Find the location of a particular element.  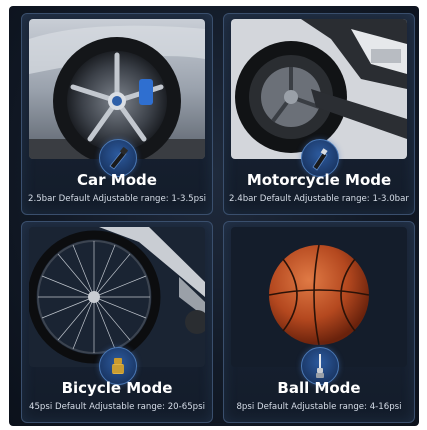

car-wheel-photo is located at coordinates (117, 89).